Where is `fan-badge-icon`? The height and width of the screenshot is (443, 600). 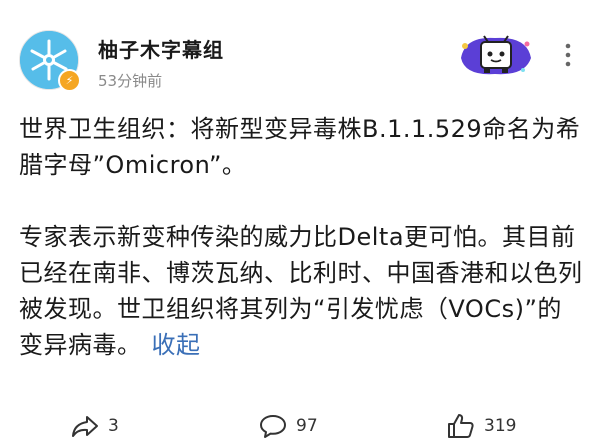
fan-badge-icon is located at coordinates (496, 54).